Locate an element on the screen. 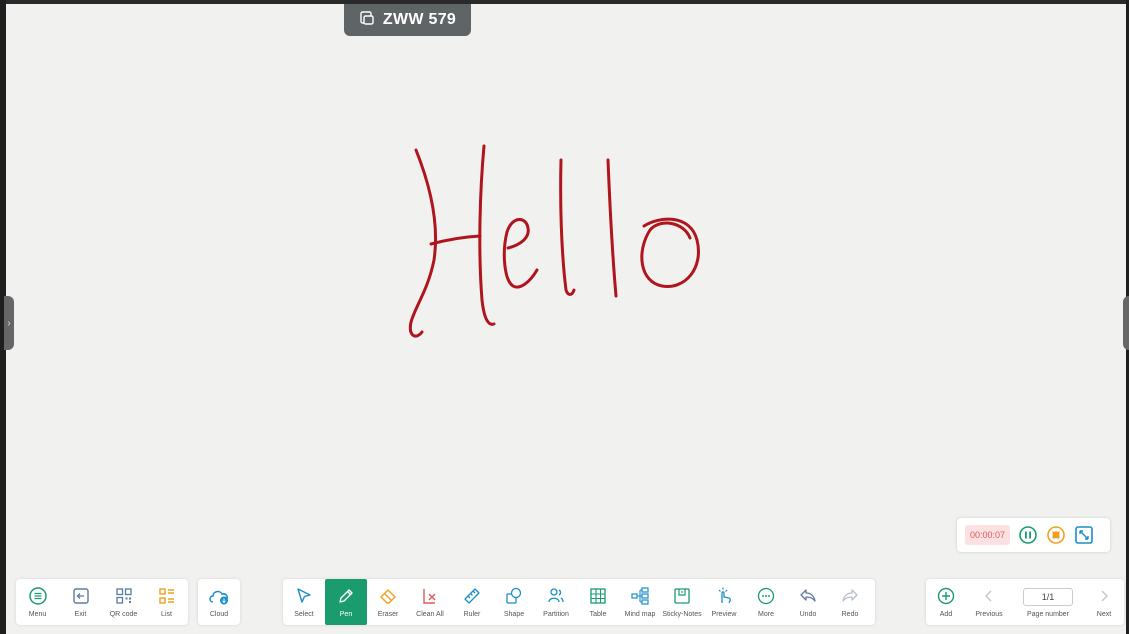 This screenshot has width=1129, height=634. select-tool: Select is located at coordinates (304, 602).